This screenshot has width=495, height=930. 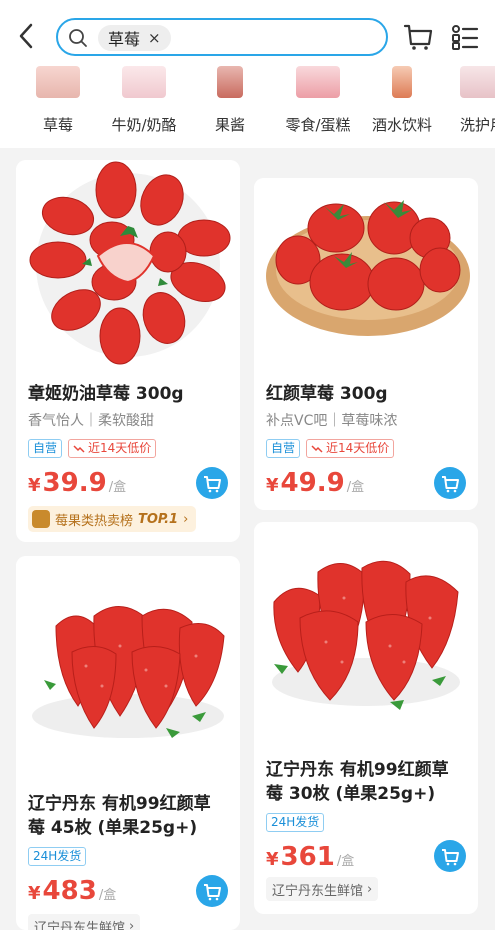 I want to click on price-value: 361, so click(x=307, y=857).